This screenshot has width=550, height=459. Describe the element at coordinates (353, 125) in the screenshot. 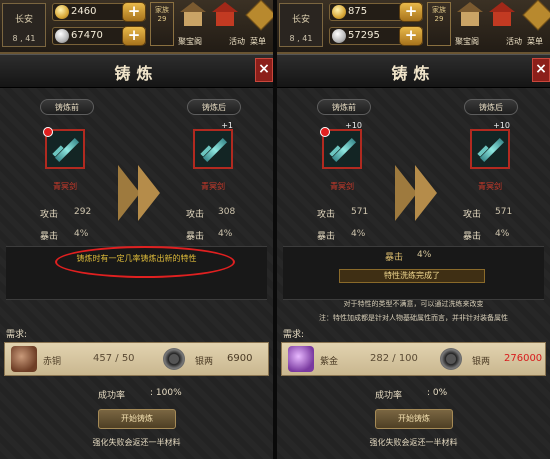

I see `level-badge: +10` at that location.